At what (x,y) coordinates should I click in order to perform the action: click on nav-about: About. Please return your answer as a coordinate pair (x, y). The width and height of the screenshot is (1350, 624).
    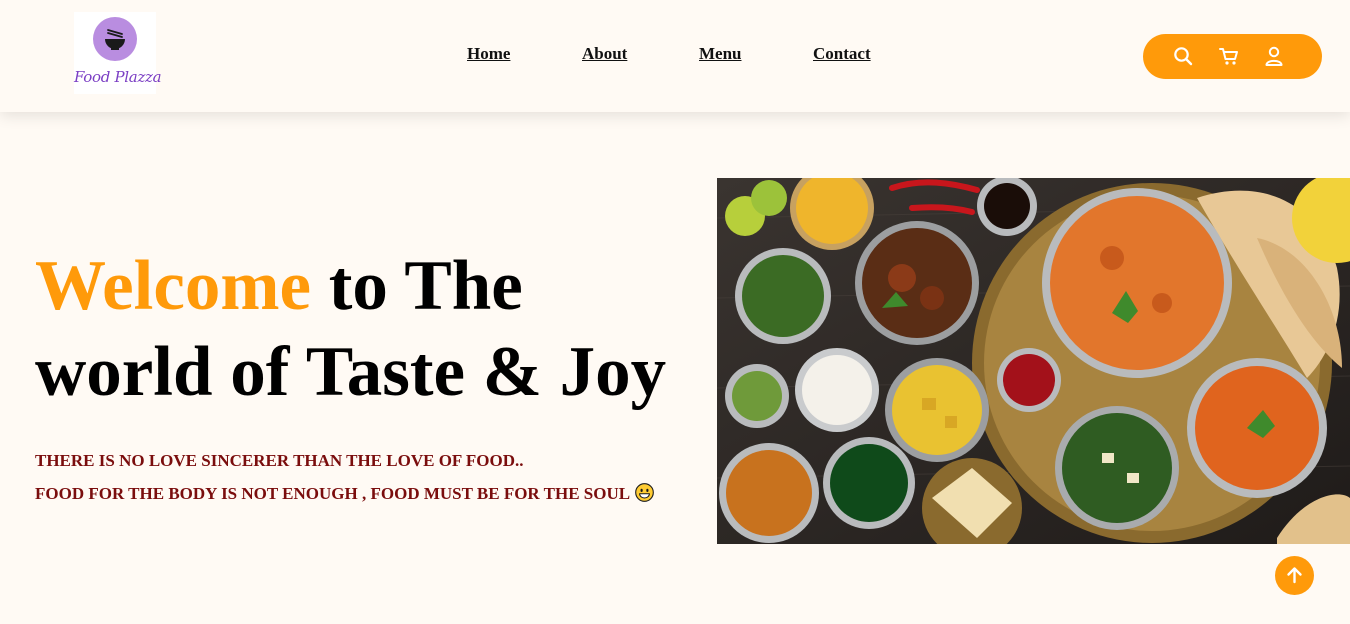
    Looking at the image, I should click on (604, 54).